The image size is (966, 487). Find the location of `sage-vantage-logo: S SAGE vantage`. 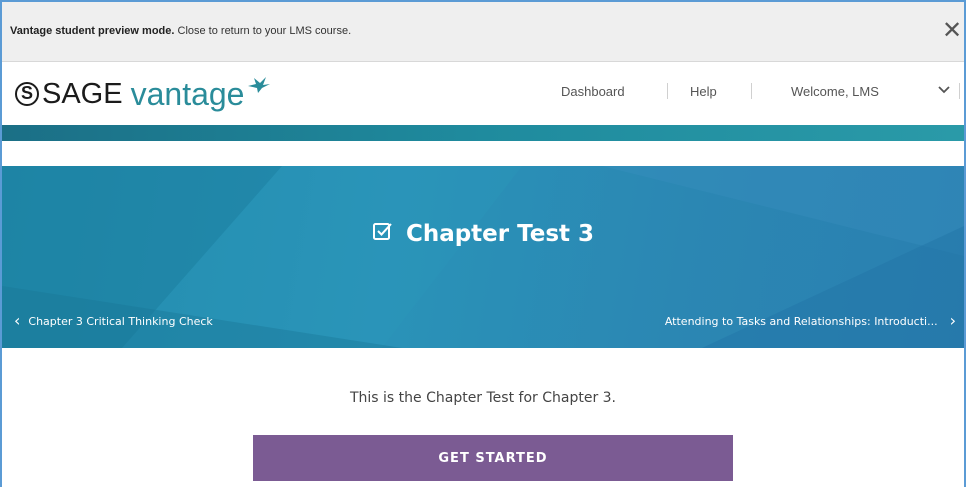

sage-vantage-logo: S SAGE vantage is located at coordinates (143, 94).